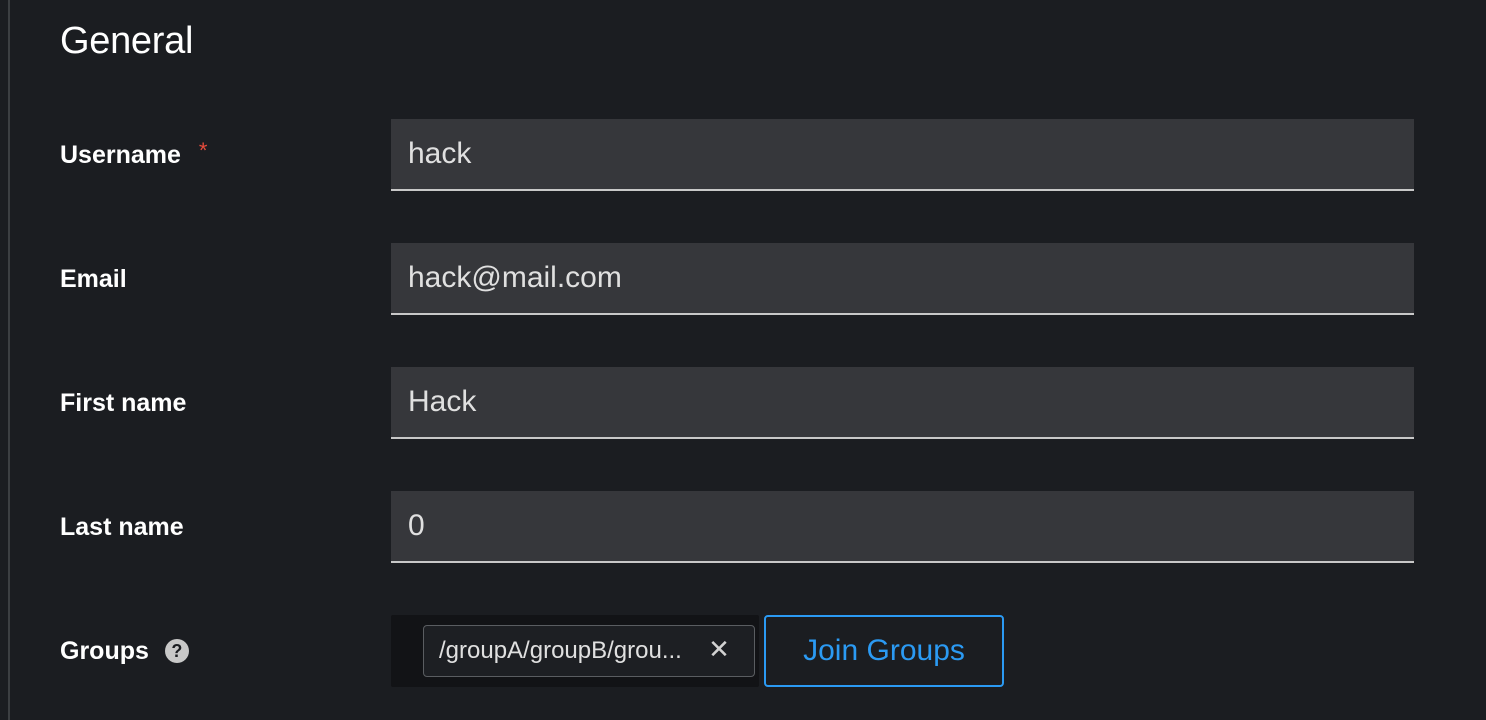 Image resolution: width=1486 pixels, height=720 pixels. I want to click on username-row: Username *, so click(743, 155).